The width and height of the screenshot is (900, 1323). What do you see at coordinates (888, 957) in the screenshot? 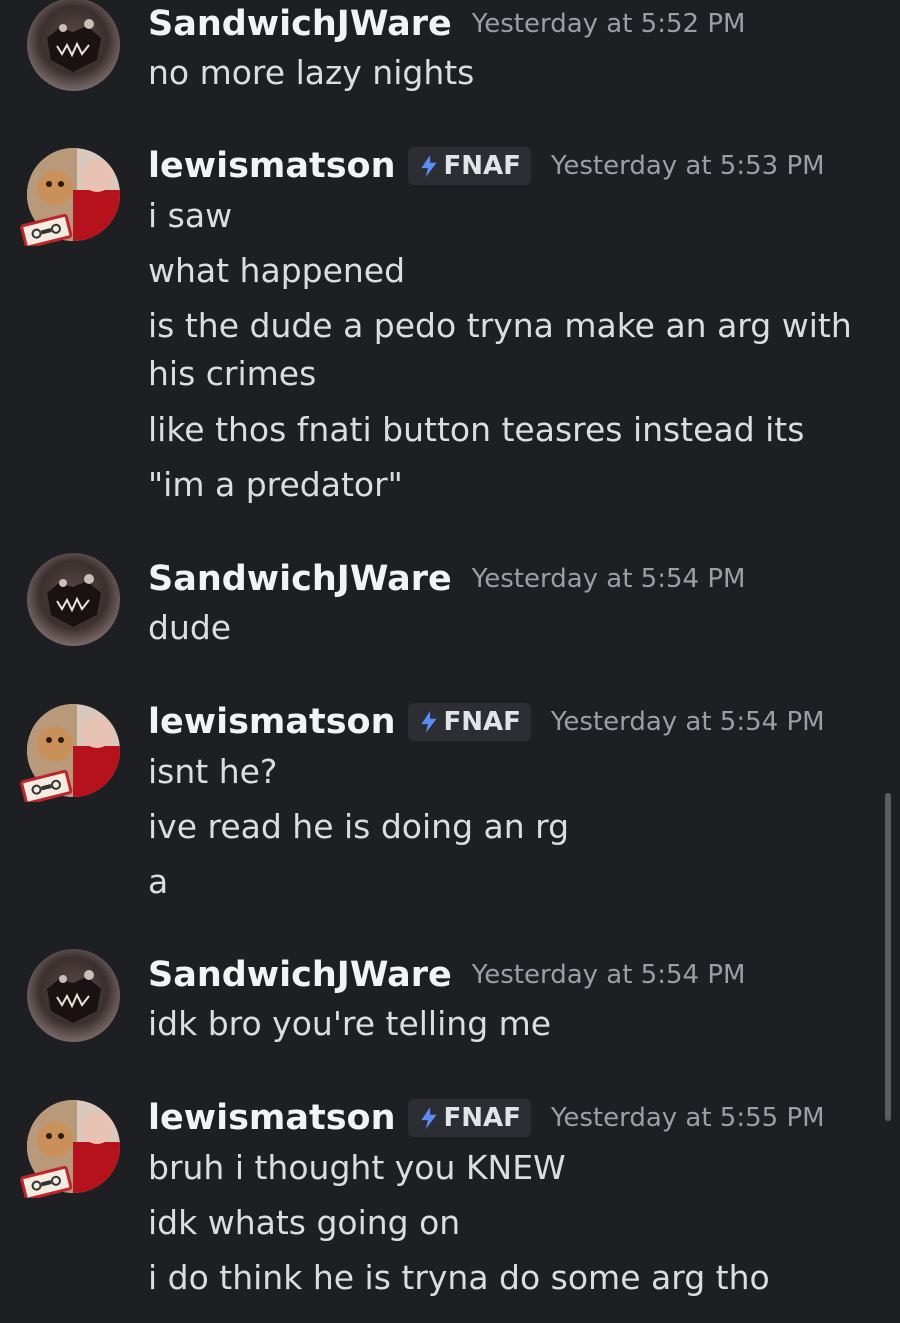
I see `scrollbar-thumb` at bounding box center [888, 957].